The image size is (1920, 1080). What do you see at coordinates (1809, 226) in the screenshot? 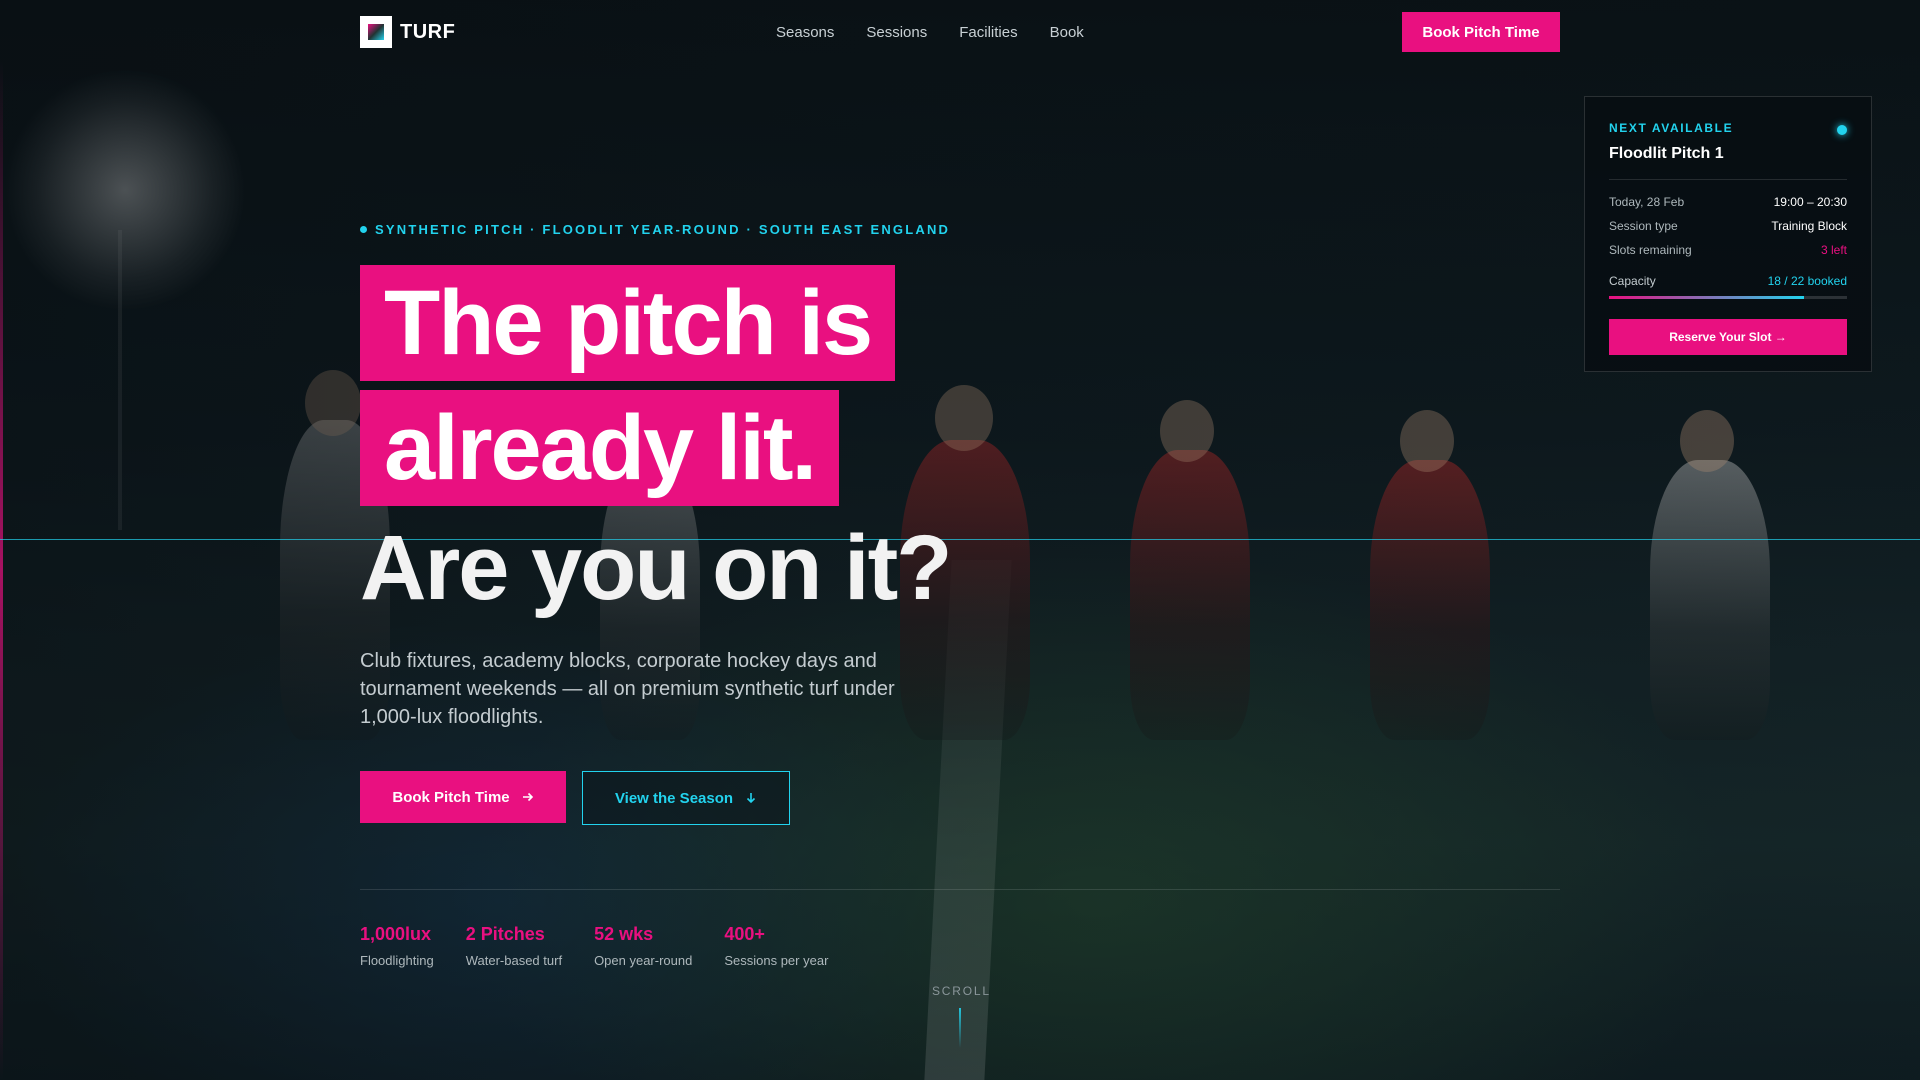
I see `row-value: Training Block` at bounding box center [1809, 226].